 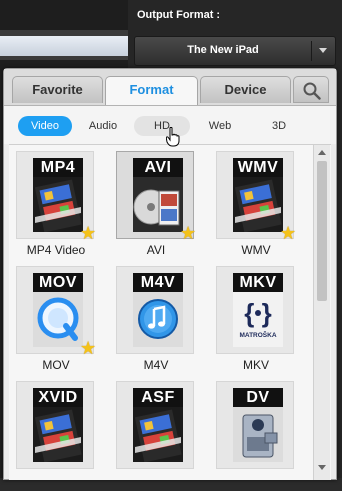 What do you see at coordinates (256, 250) in the screenshot?
I see `format-label: WMV` at bounding box center [256, 250].